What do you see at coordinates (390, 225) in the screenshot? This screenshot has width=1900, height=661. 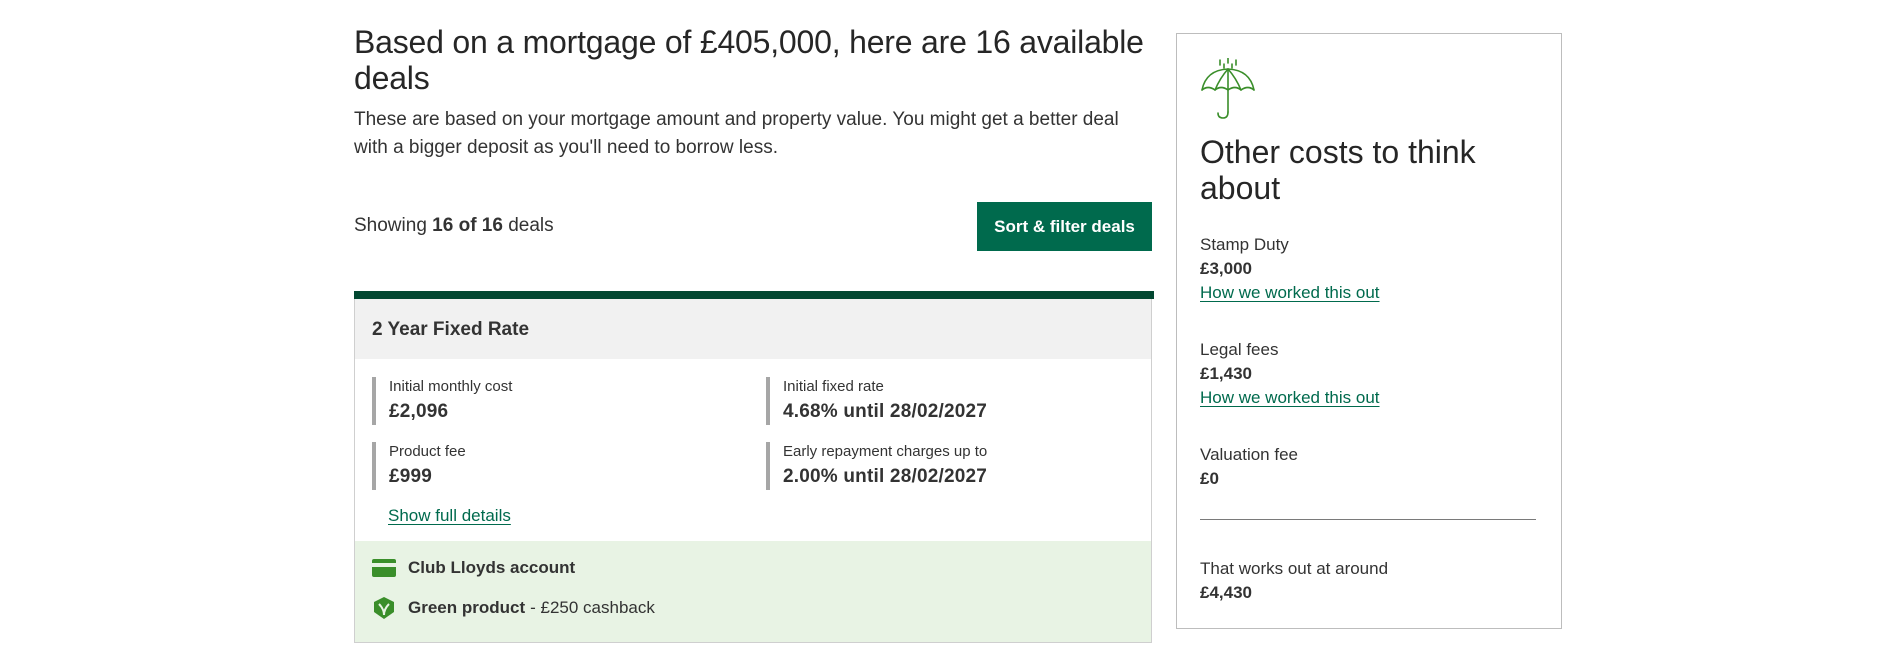 I see `results-prefix: Showing` at bounding box center [390, 225].